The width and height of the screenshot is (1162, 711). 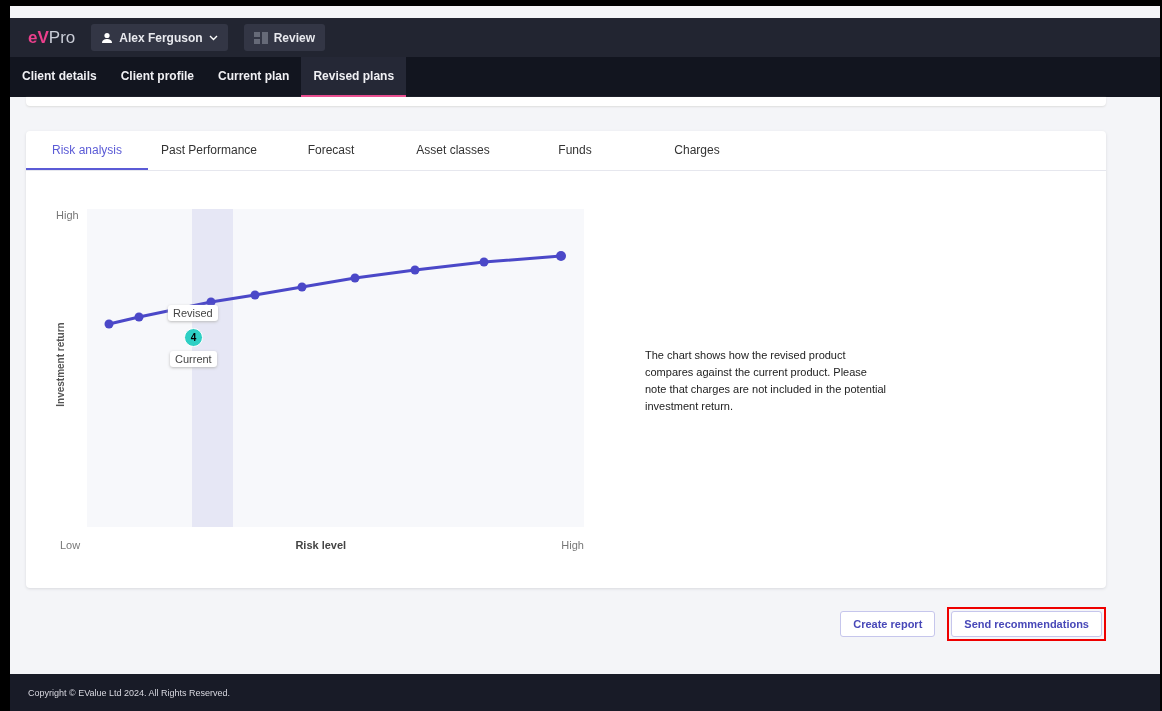 What do you see at coordinates (107, 37) in the screenshot?
I see `user-icon` at bounding box center [107, 37].